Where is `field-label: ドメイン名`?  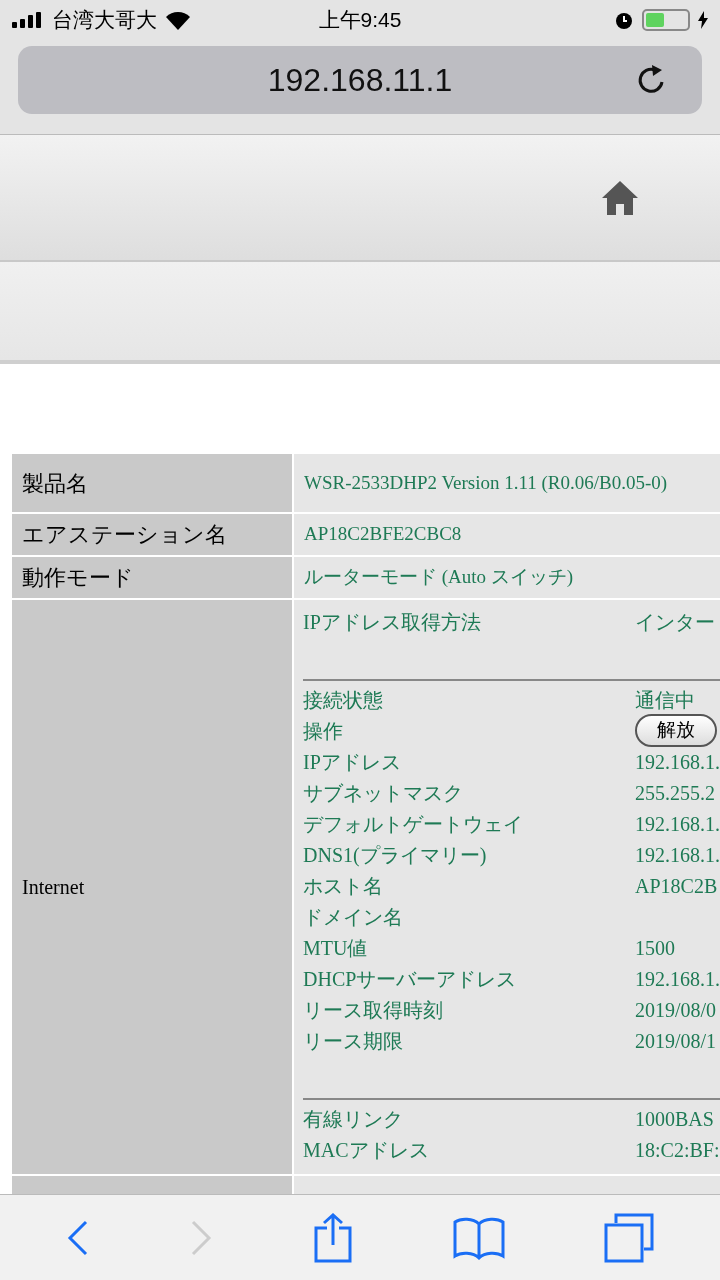
field-label: ドメイン名 is located at coordinates (353, 917).